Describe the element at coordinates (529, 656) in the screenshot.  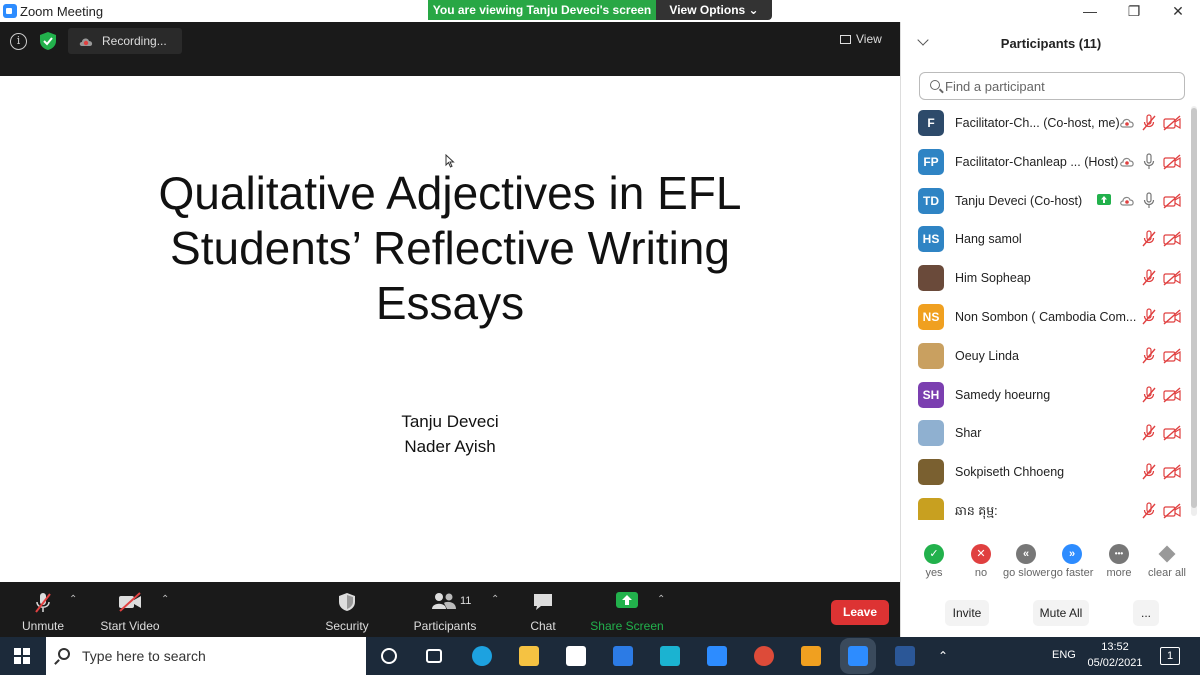
I see `file-explorer-icon` at that location.